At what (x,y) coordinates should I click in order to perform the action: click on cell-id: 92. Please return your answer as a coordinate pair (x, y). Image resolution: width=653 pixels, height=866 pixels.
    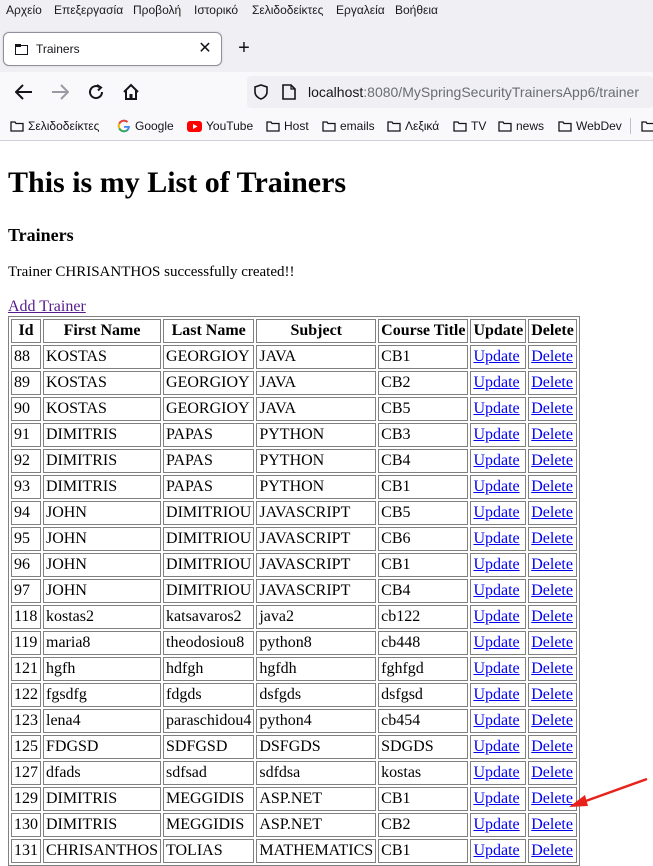
    Looking at the image, I should click on (26, 461).